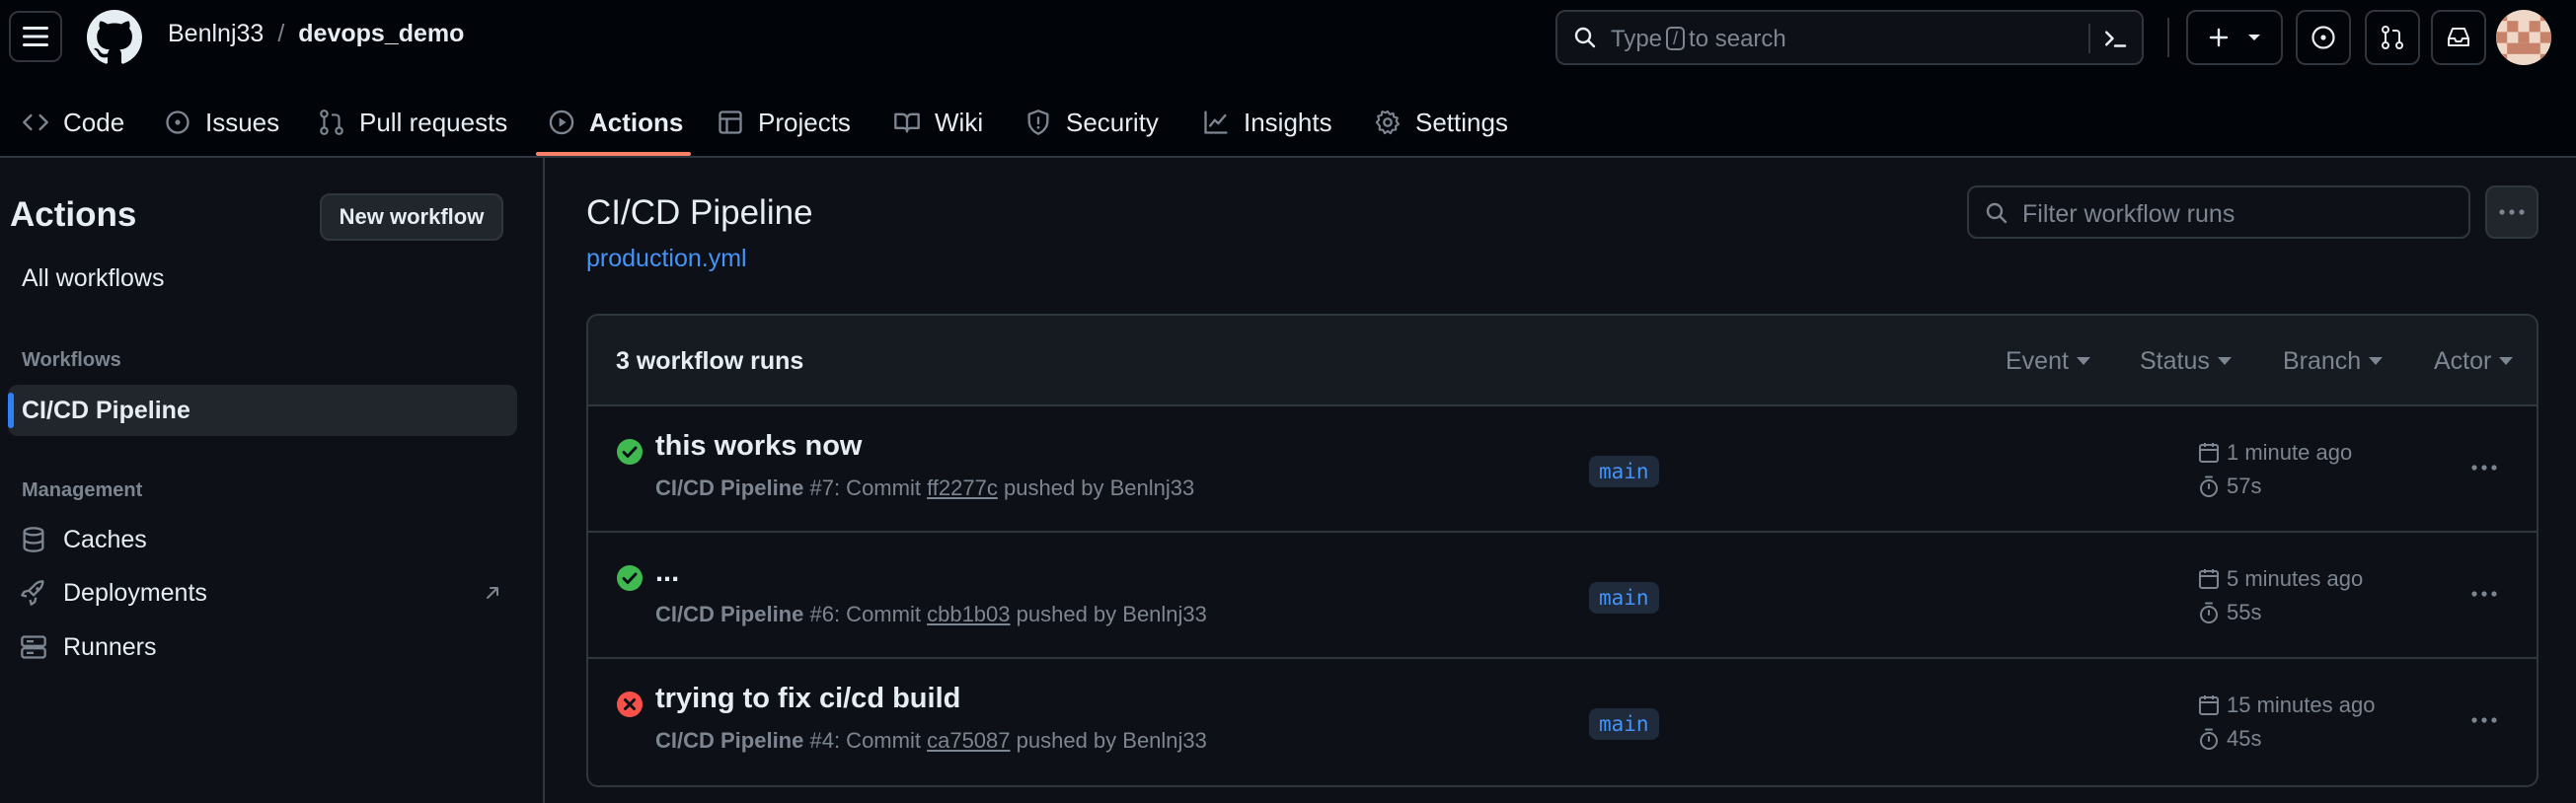 The image size is (2576, 803). Describe the element at coordinates (963, 488) in the screenshot. I see `commit-sha-link: ff2277c` at that location.